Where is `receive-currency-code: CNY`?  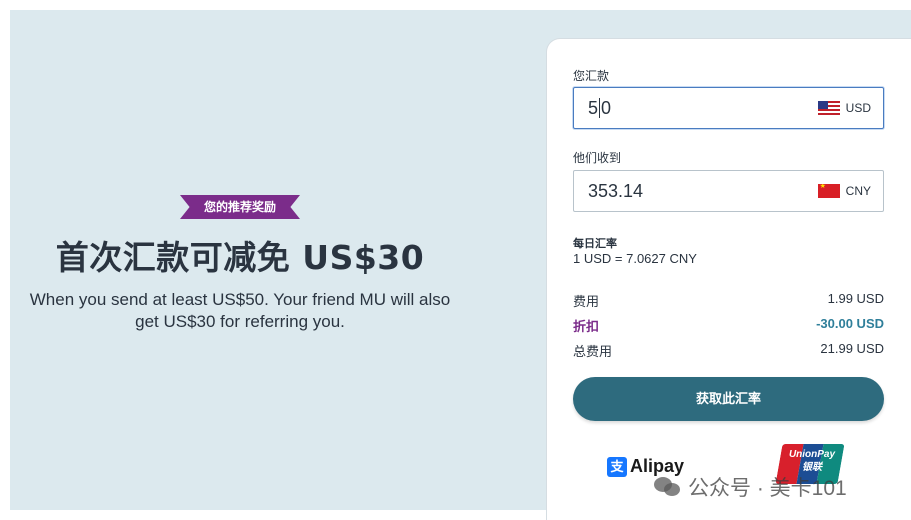
receive-currency-code: CNY is located at coordinates (858, 191).